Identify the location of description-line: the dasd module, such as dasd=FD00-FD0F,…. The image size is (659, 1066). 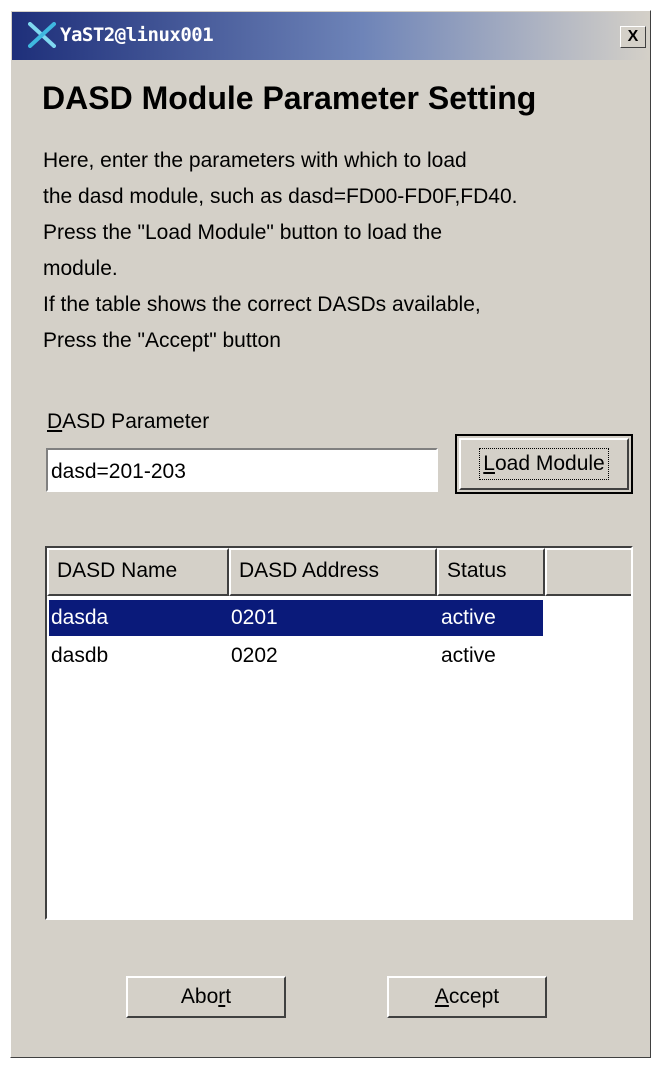
(280, 196).